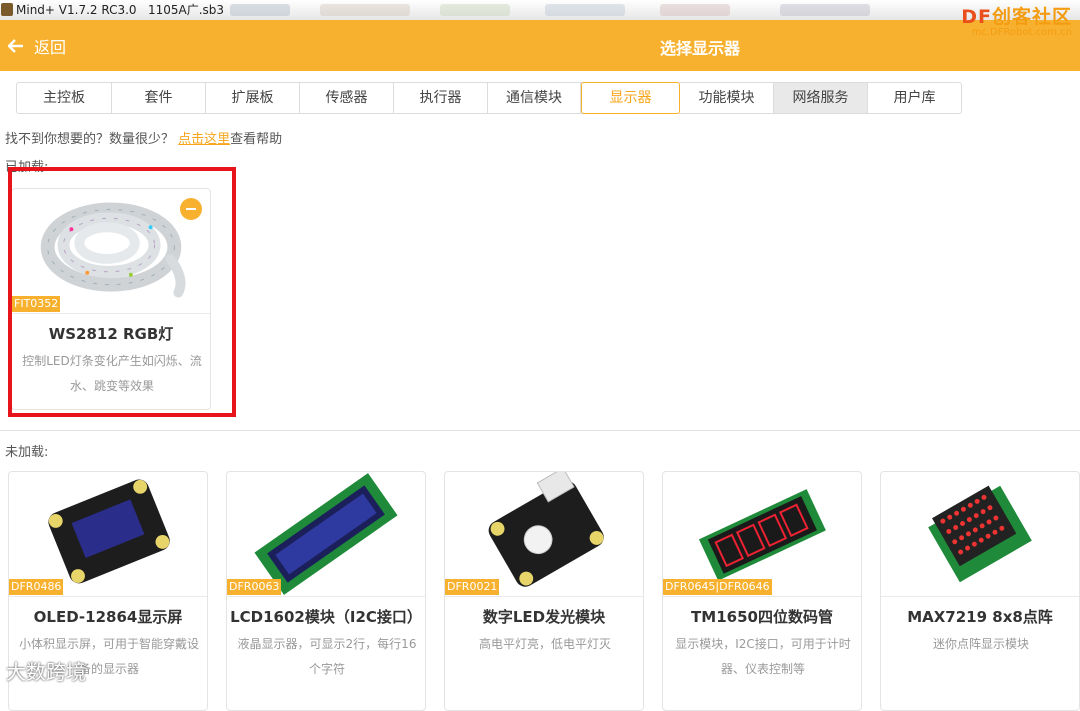 Image resolution: width=1080 pixels, height=711 pixels. Describe the element at coordinates (50, 47) in the screenshot. I see `back-label: 返回` at that location.